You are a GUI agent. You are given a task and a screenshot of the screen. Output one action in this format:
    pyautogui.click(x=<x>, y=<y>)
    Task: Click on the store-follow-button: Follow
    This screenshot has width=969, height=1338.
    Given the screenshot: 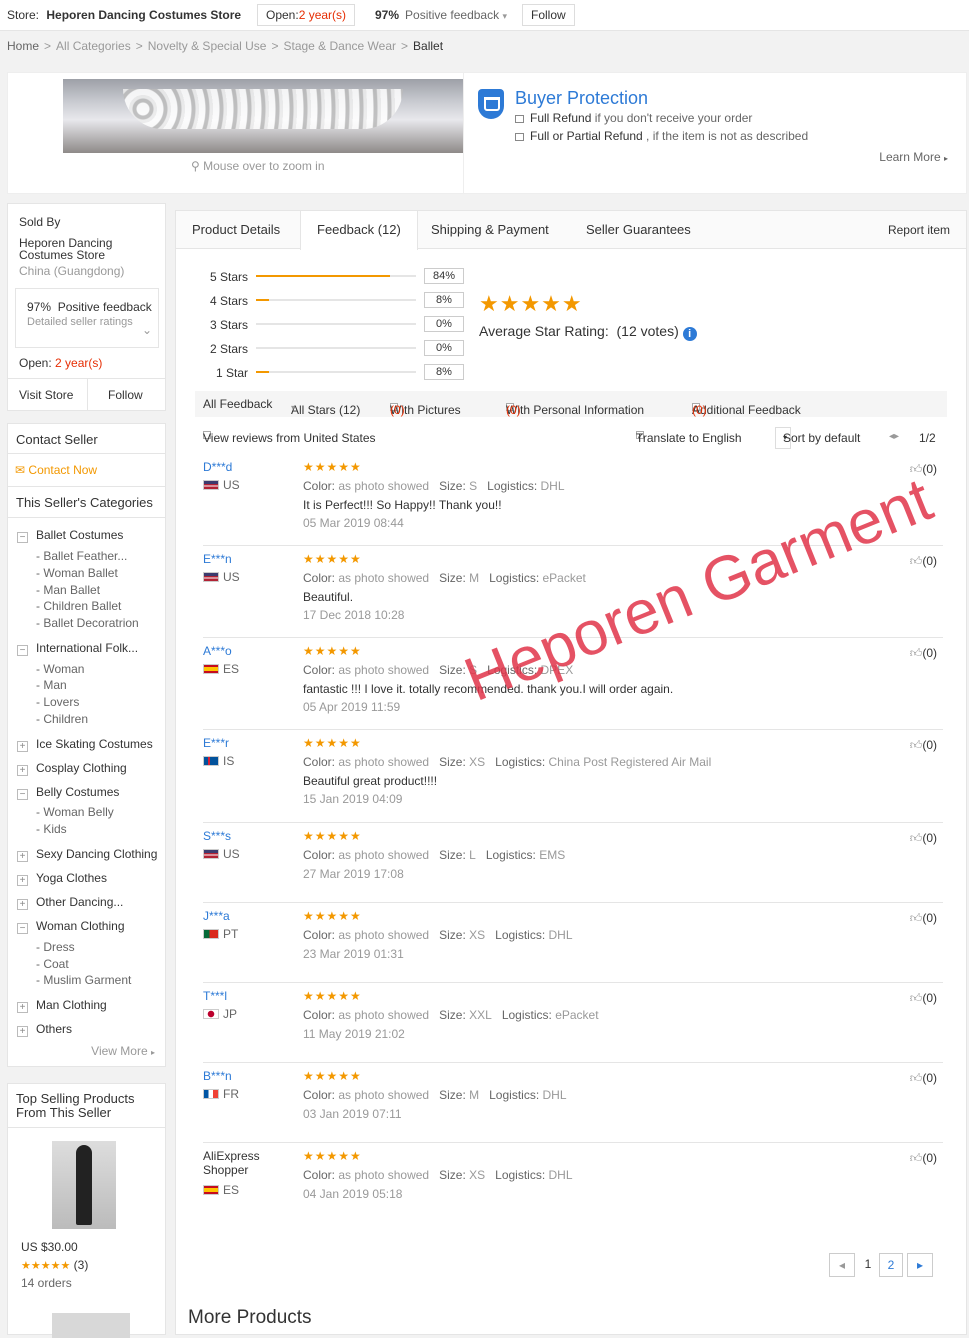 What is the action you would take?
    pyautogui.click(x=548, y=15)
    